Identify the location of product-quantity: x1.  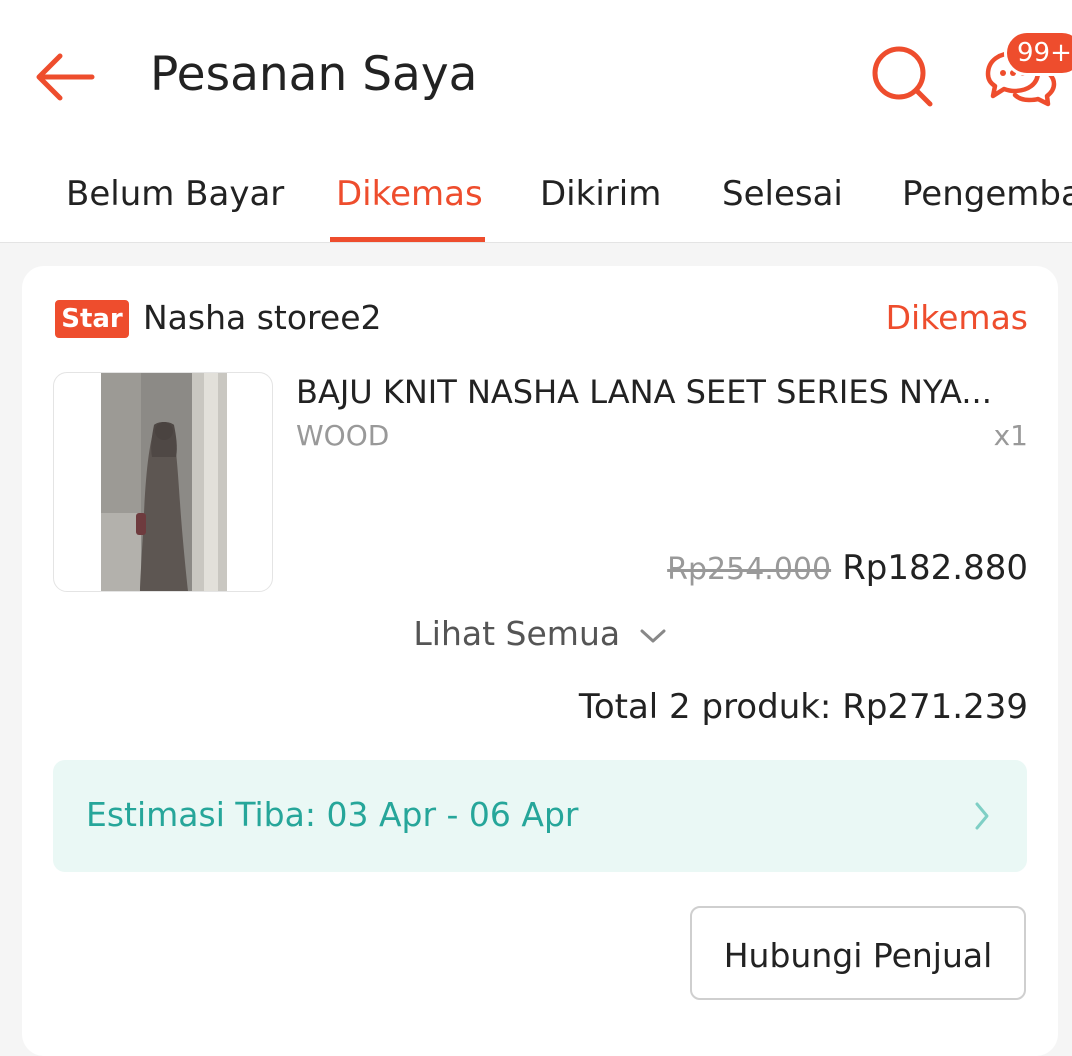
(1010, 435).